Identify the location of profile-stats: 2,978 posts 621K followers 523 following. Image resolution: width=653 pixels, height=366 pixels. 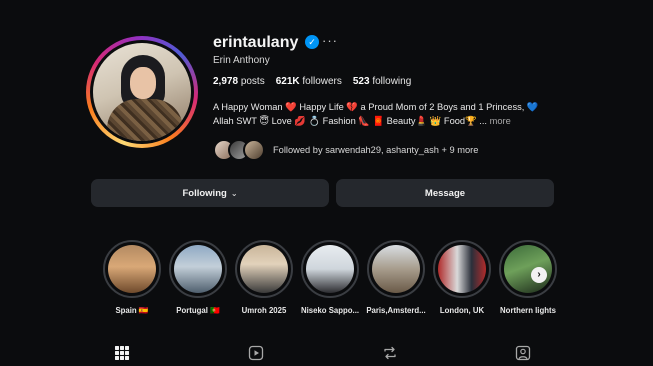
(312, 81).